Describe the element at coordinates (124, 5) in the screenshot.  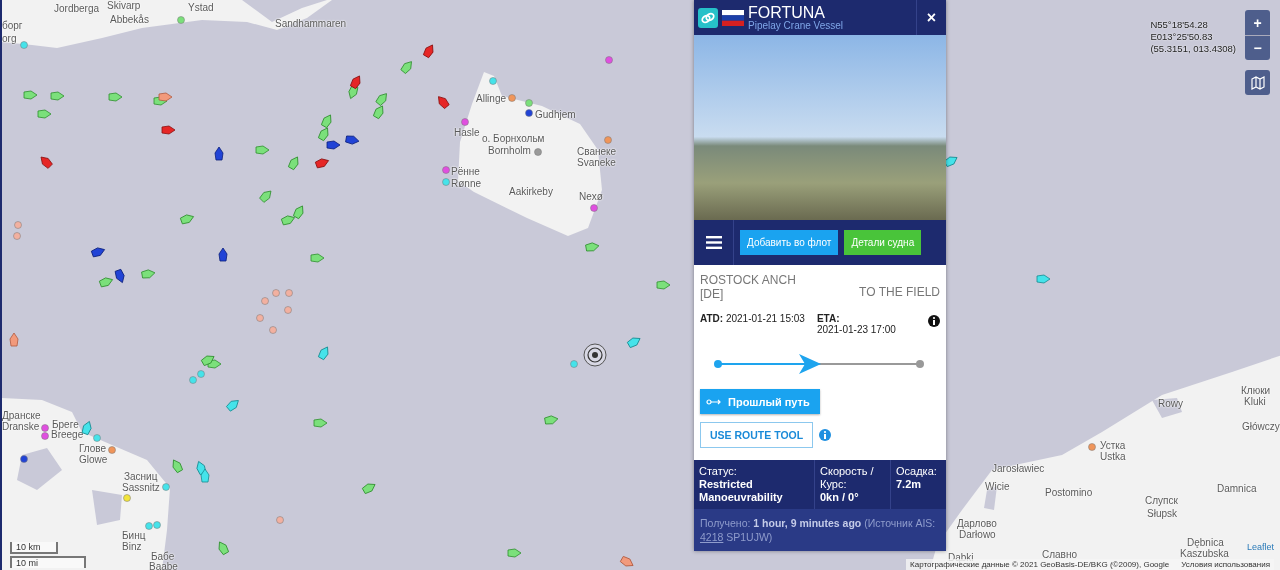
I see `place-label: Skivarp` at that location.